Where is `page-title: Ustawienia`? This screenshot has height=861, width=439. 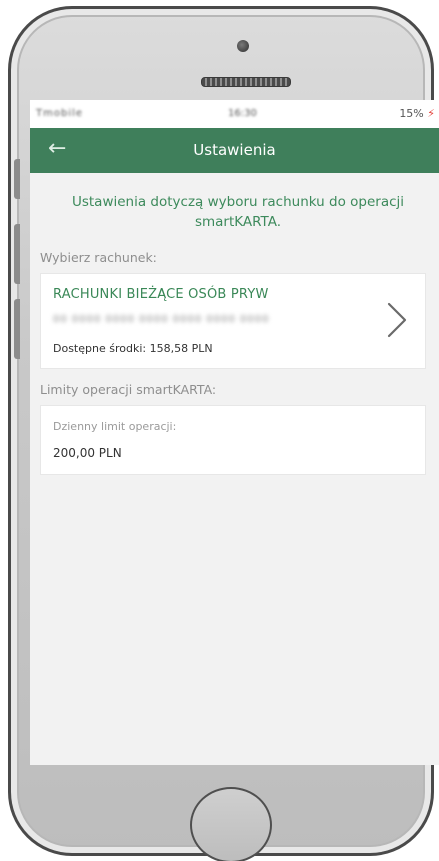
page-title: Ustawienia is located at coordinates (234, 150).